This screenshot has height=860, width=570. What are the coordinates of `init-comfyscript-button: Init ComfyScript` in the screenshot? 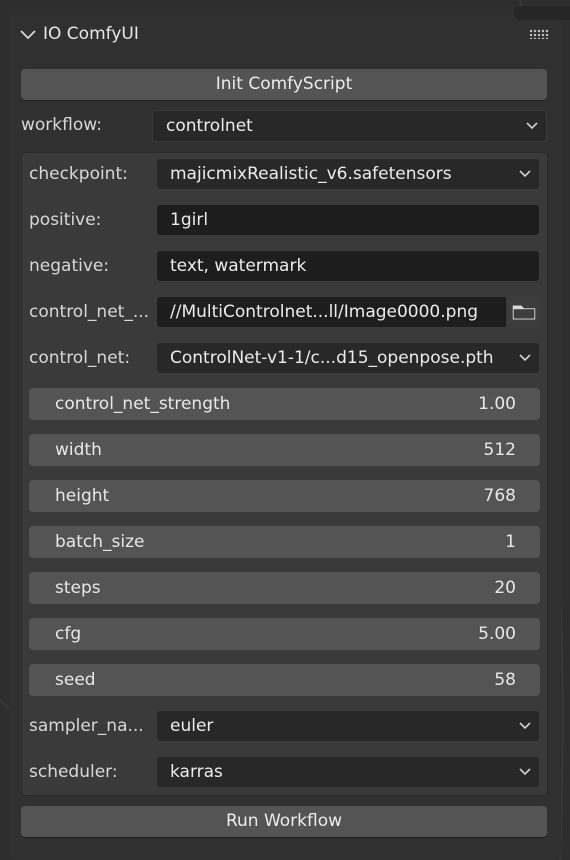 It's located at (284, 84).